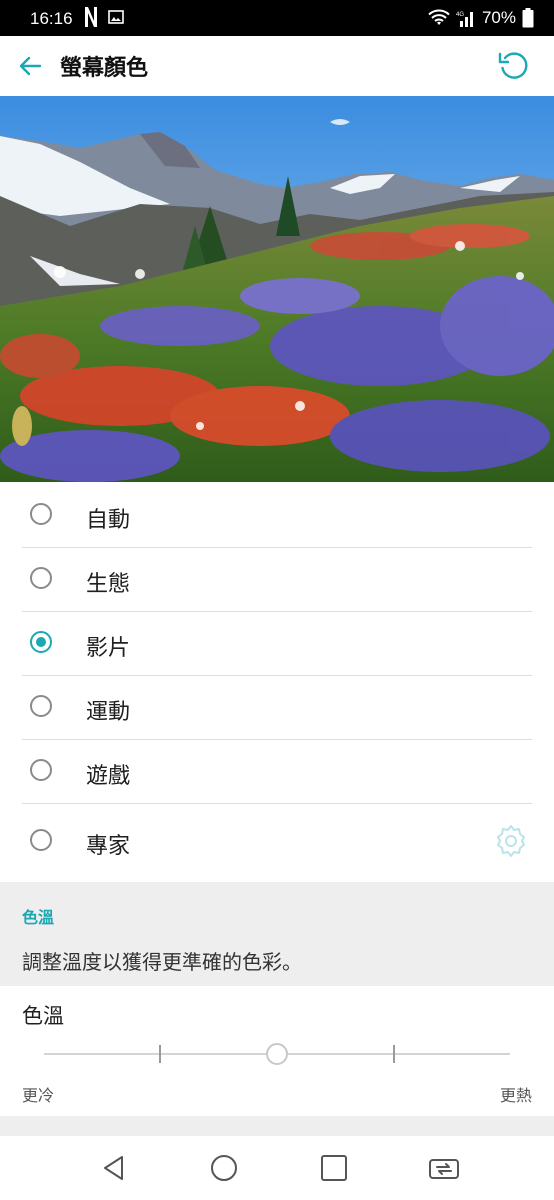  What do you see at coordinates (114, 1168) in the screenshot?
I see `nav-back-icon` at bounding box center [114, 1168].